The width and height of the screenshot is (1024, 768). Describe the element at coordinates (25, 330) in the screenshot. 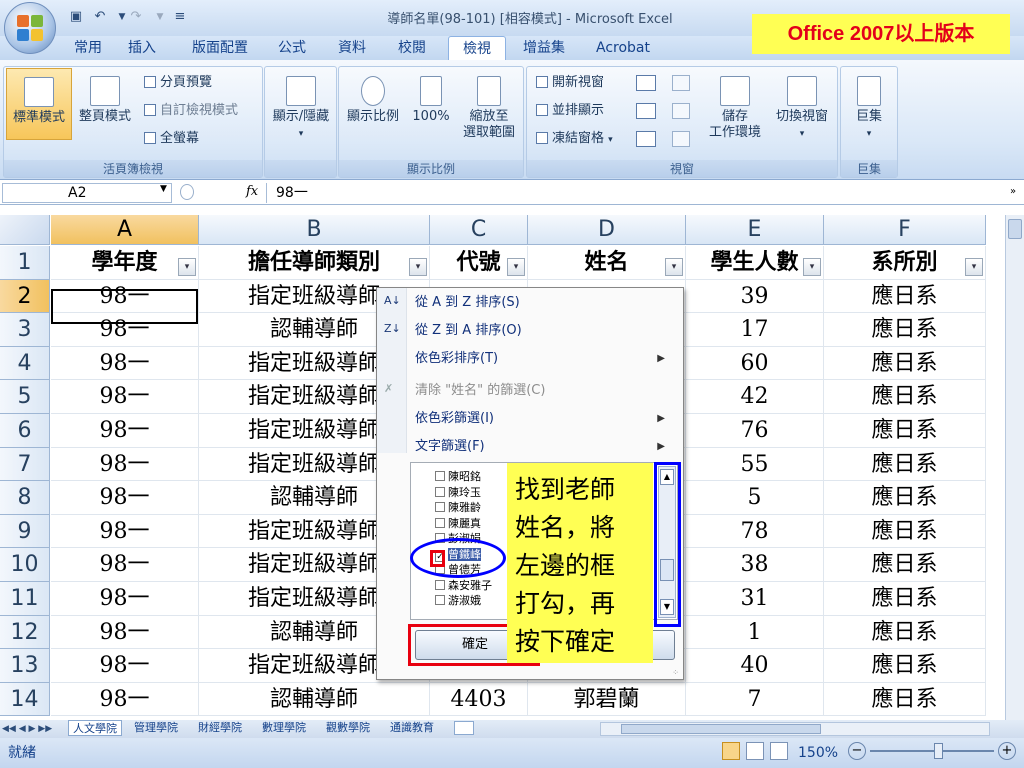

I see `row-header: 3` at that location.